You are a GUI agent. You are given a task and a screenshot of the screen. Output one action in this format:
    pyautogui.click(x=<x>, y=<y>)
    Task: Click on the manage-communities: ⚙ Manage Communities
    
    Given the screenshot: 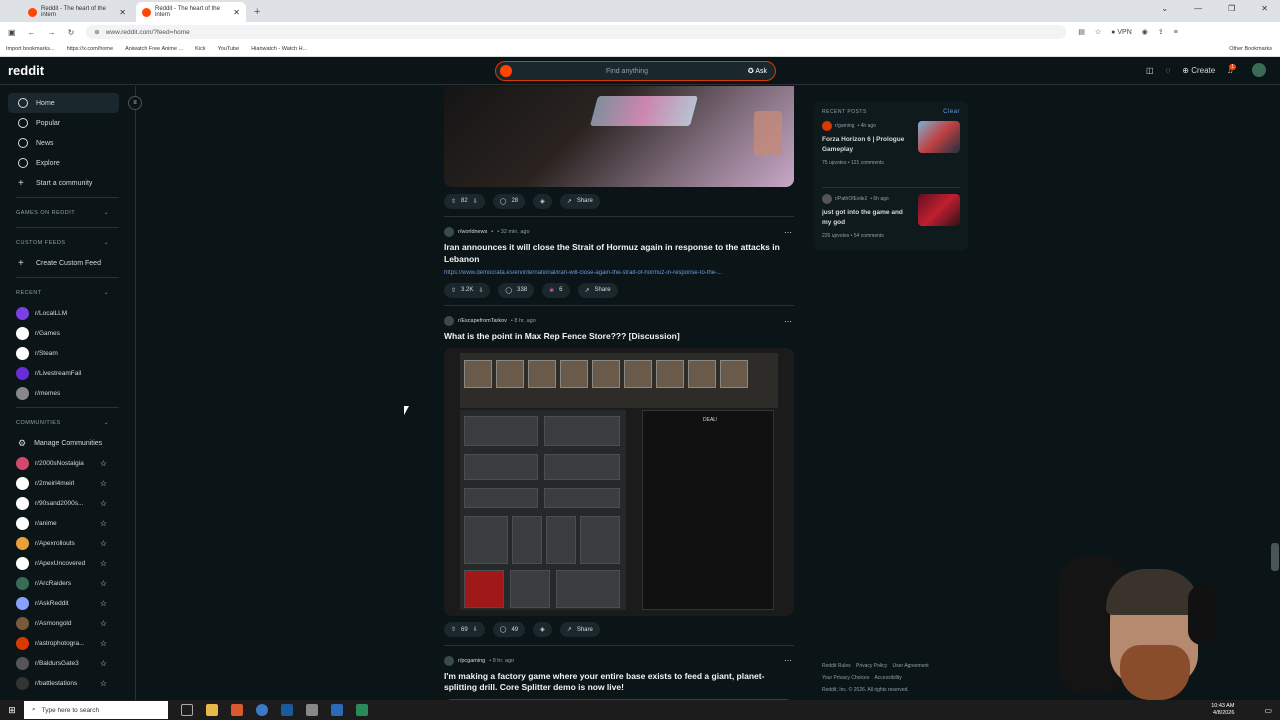 What is the action you would take?
    pyautogui.click(x=67, y=443)
    